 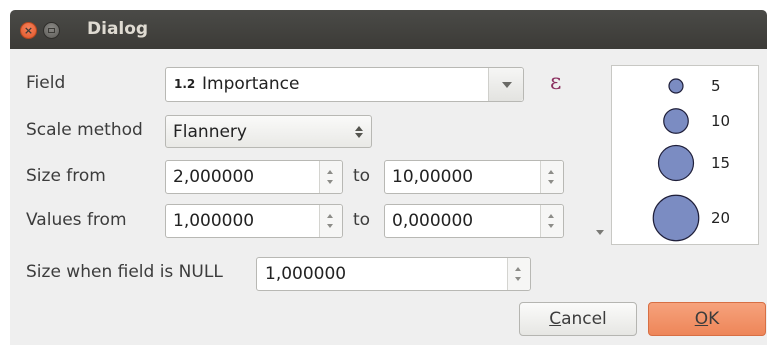 What do you see at coordinates (362, 220) in the screenshot?
I see `values-to-label: to` at bounding box center [362, 220].